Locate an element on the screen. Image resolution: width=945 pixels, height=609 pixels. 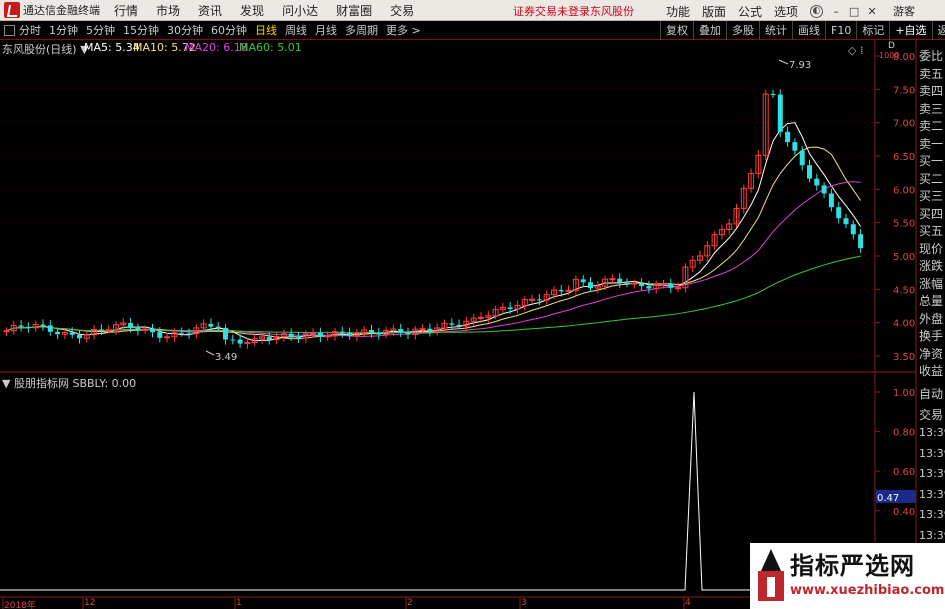
quote-label: 总量 is located at coordinates (931, 301).